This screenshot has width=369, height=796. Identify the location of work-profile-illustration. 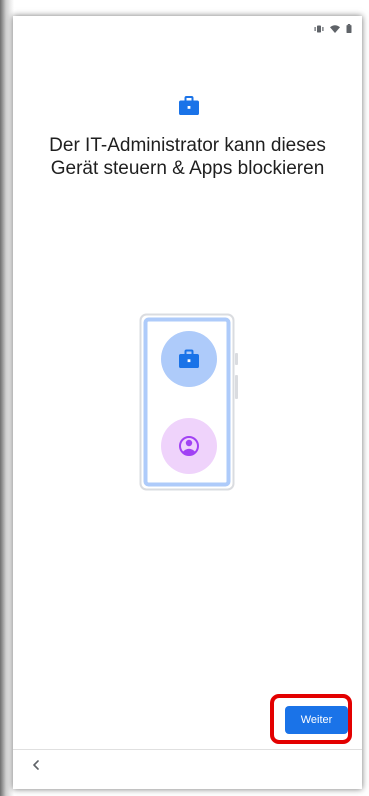
(189, 402).